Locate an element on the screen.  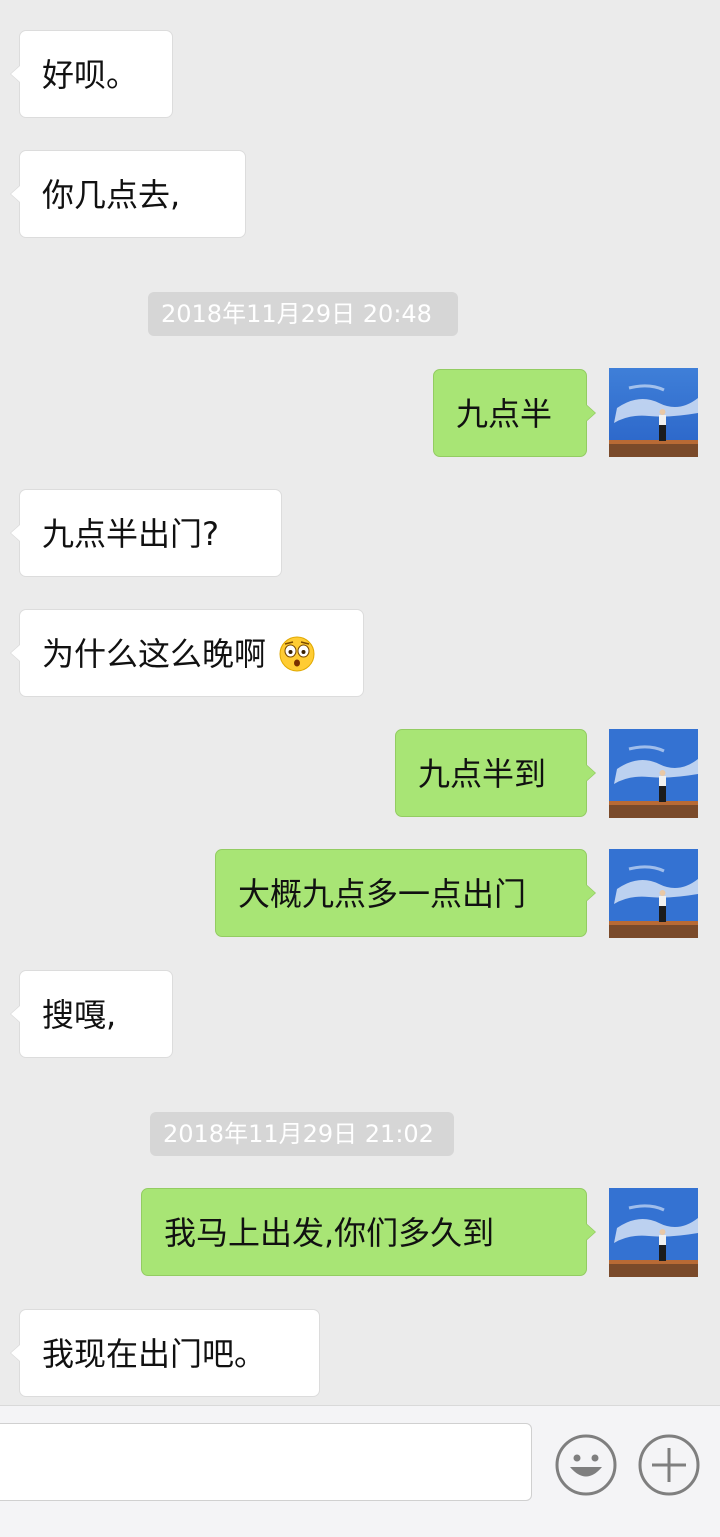
message-text: 你几点去, is located at coordinates (111, 195).